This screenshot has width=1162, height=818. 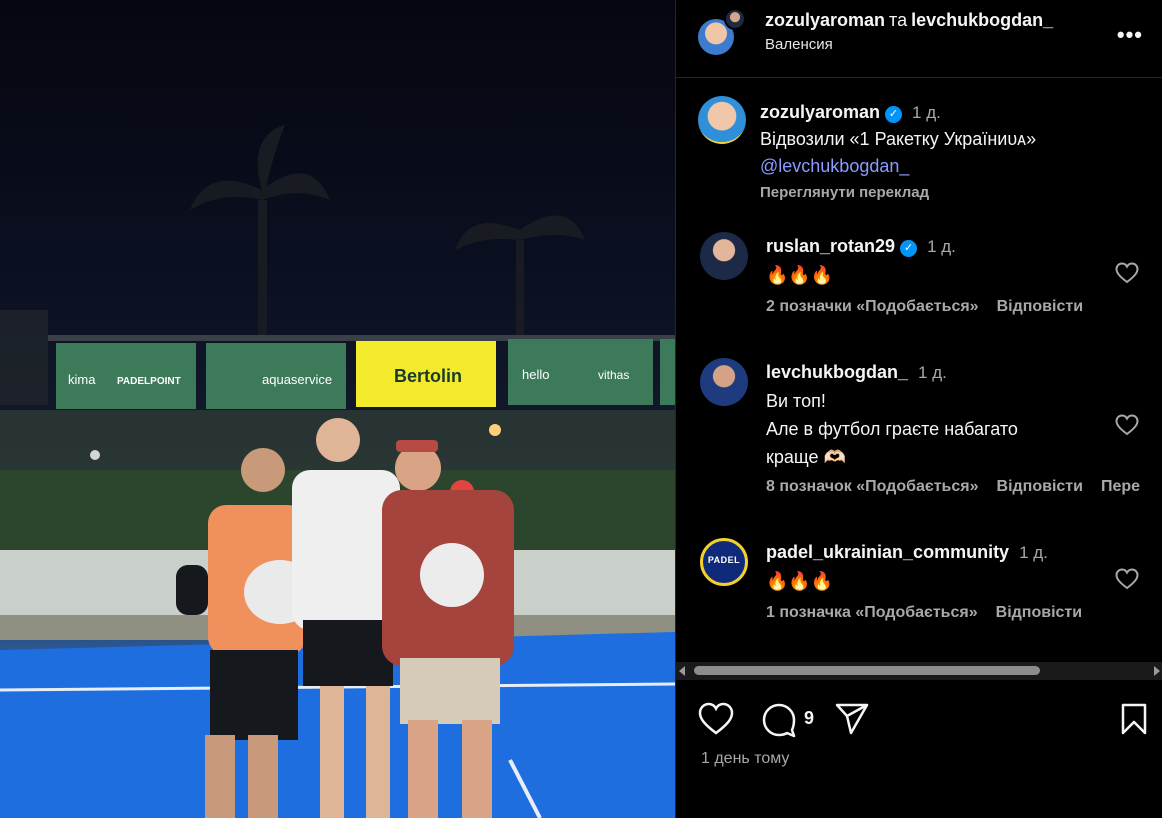 What do you see at coordinates (745, 759) in the screenshot?
I see `post-timestamp: 1 день тому` at bounding box center [745, 759].